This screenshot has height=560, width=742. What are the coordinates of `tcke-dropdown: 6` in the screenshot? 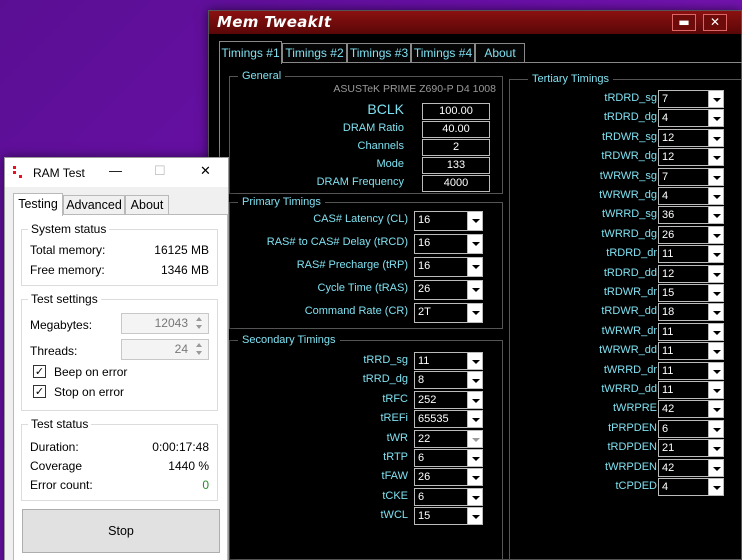 It's located at (448, 496).